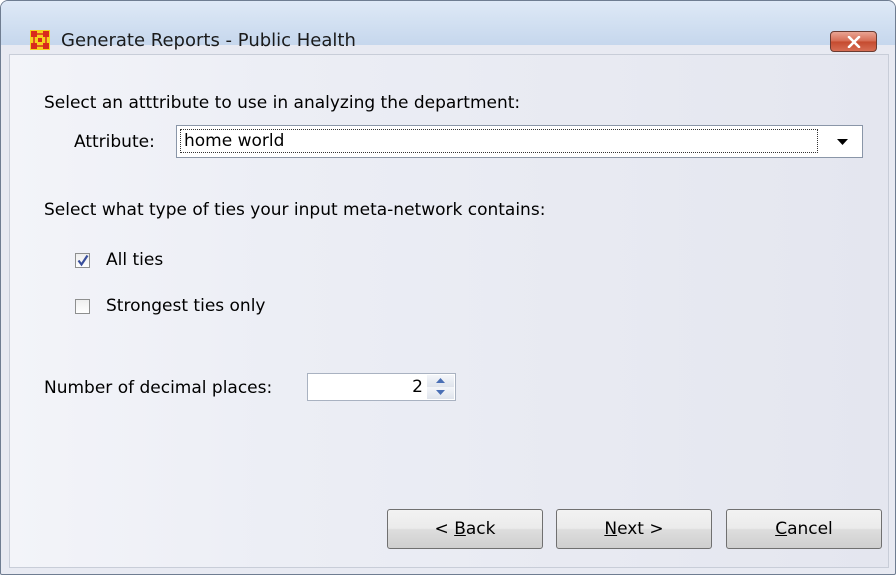  Describe the element at coordinates (460, 529) in the screenshot. I see `back-button-mnemonic: B` at that location.